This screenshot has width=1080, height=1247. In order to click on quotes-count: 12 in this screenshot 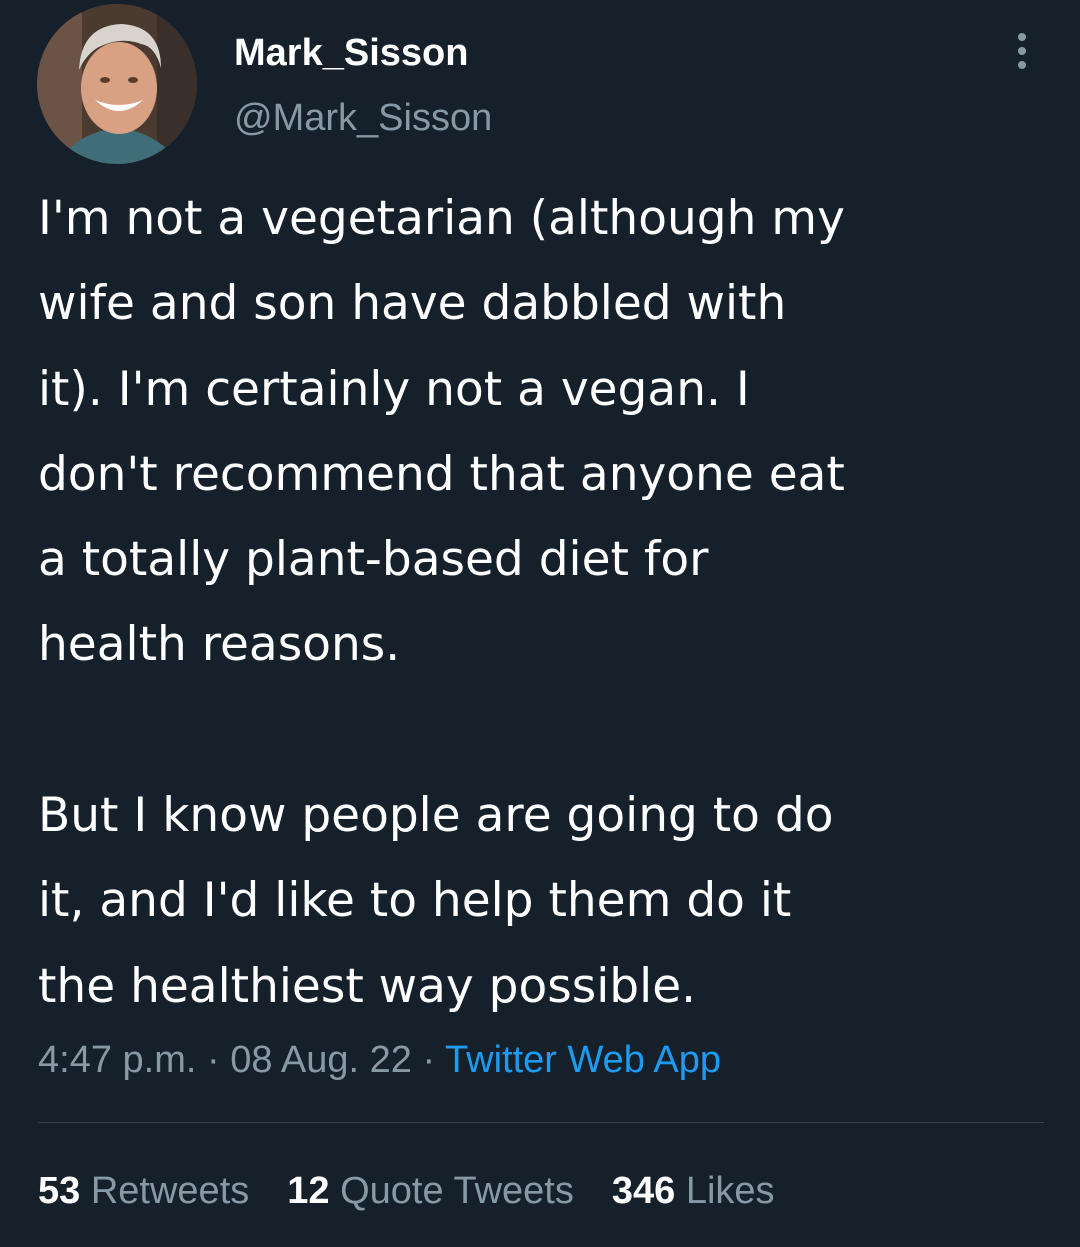, I will do `click(308, 1191)`.